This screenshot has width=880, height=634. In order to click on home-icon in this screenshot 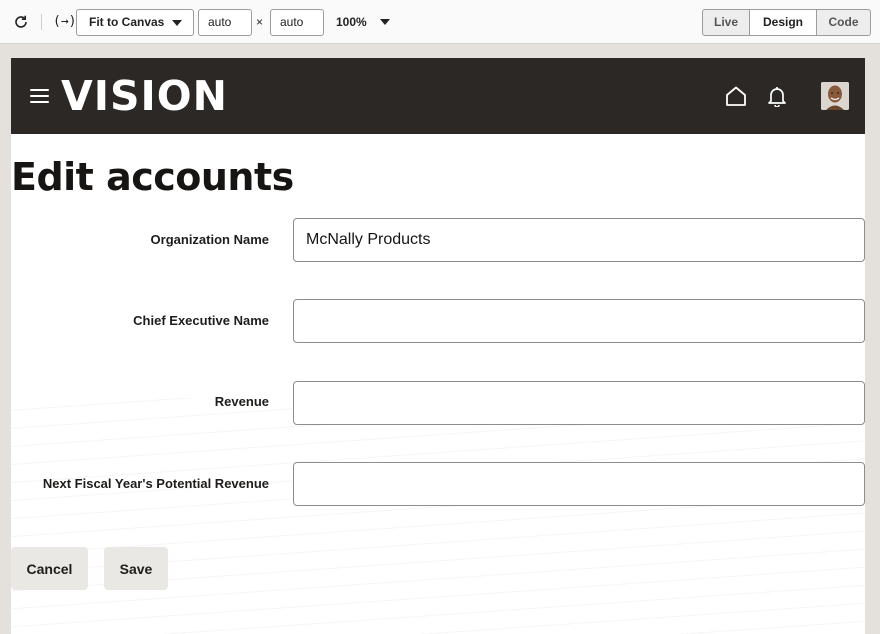, I will do `click(736, 96)`.